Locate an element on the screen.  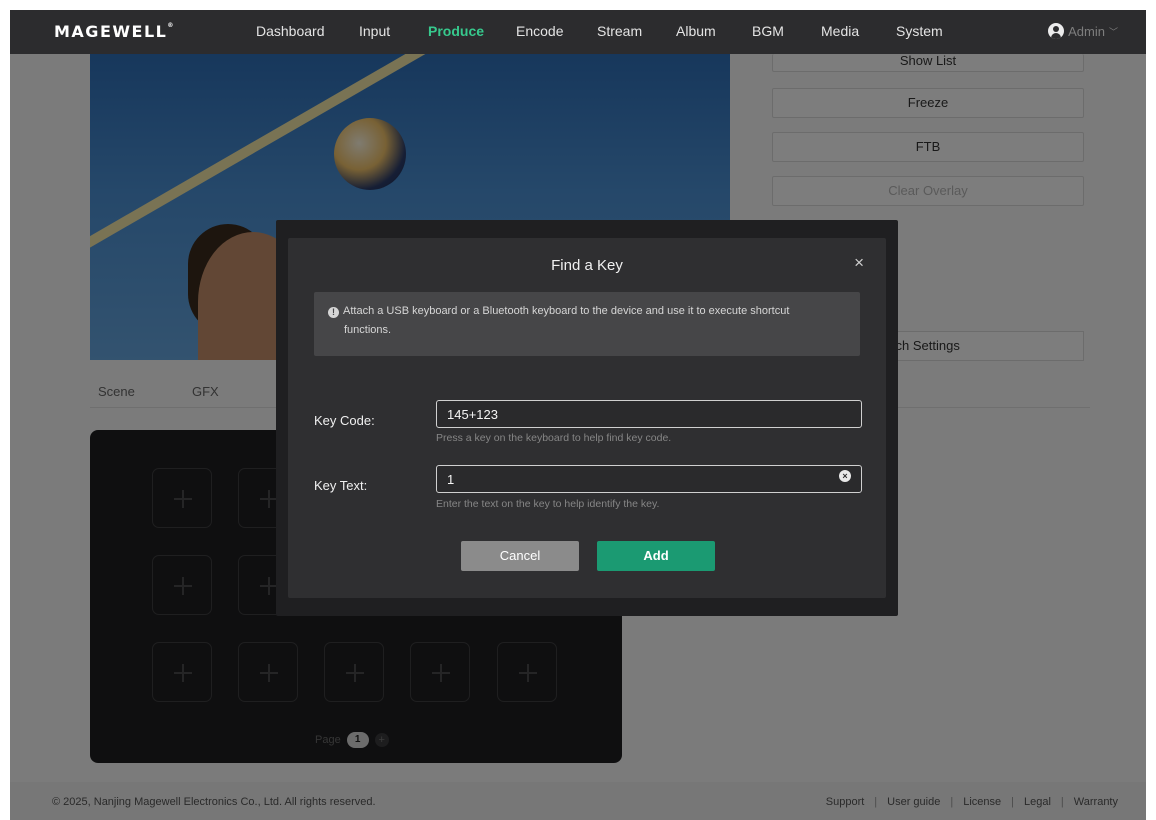
nav-media: Media is located at coordinates (840, 31).